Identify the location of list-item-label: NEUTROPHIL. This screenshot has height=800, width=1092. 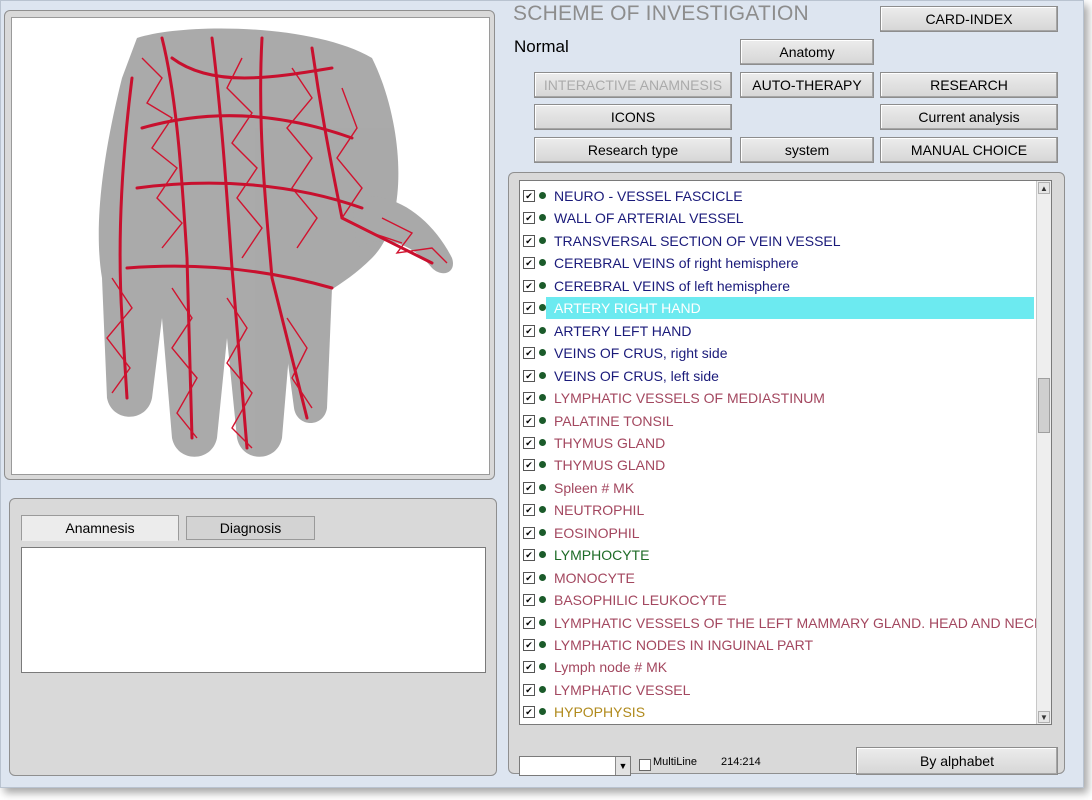
(599, 510).